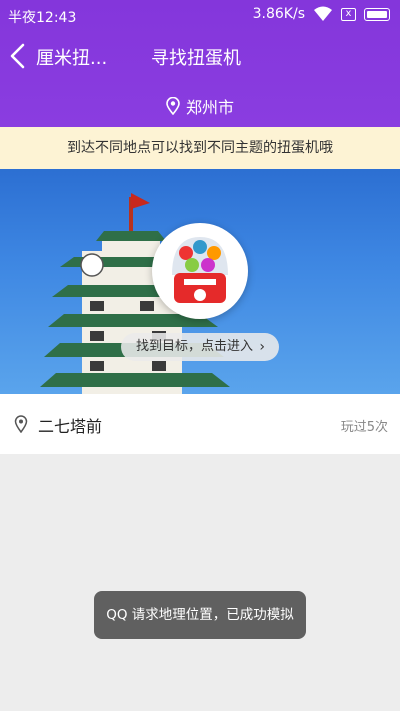 Image resolution: width=400 pixels, height=711 pixels. What do you see at coordinates (200, 15) in the screenshot?
I see `status-bar: 半夜12:43 3.86K/s x` at bounding box center [200, 15].